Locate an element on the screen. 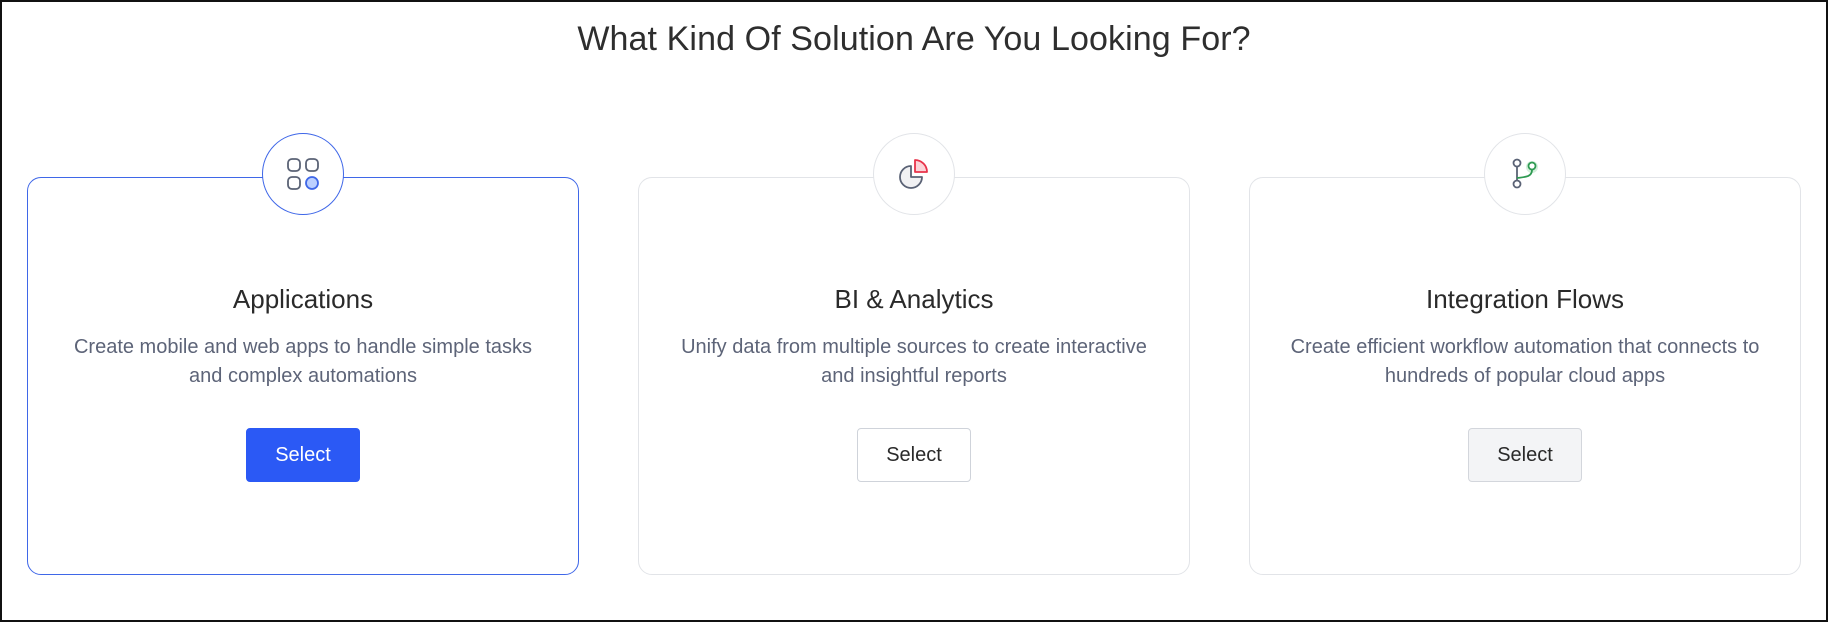 The width and height of the screenshot is (1828, 622). apps-icon-badge is located at coordinates (303, 174).